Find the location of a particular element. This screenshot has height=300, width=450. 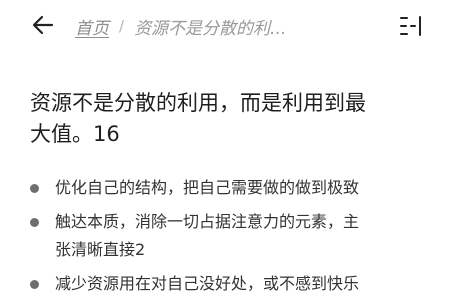

toc-button is located at coordinates (411, 26).